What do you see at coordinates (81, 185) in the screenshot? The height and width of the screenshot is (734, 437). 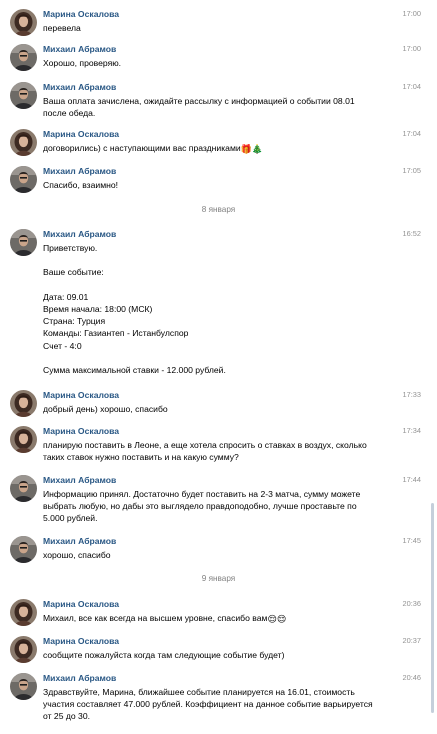 I see `message-text: Спасибо, взаимно!` at bounding box center [81, 185].